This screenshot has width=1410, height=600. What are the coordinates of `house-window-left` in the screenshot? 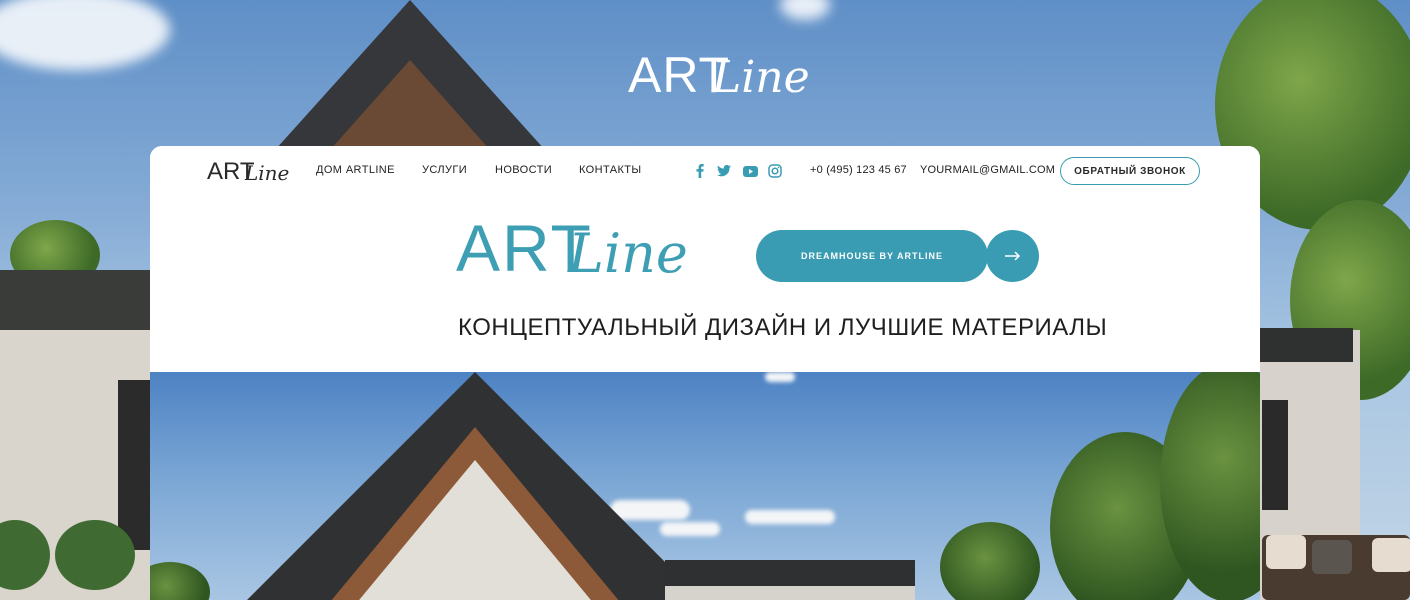 It's located at (134, 465).